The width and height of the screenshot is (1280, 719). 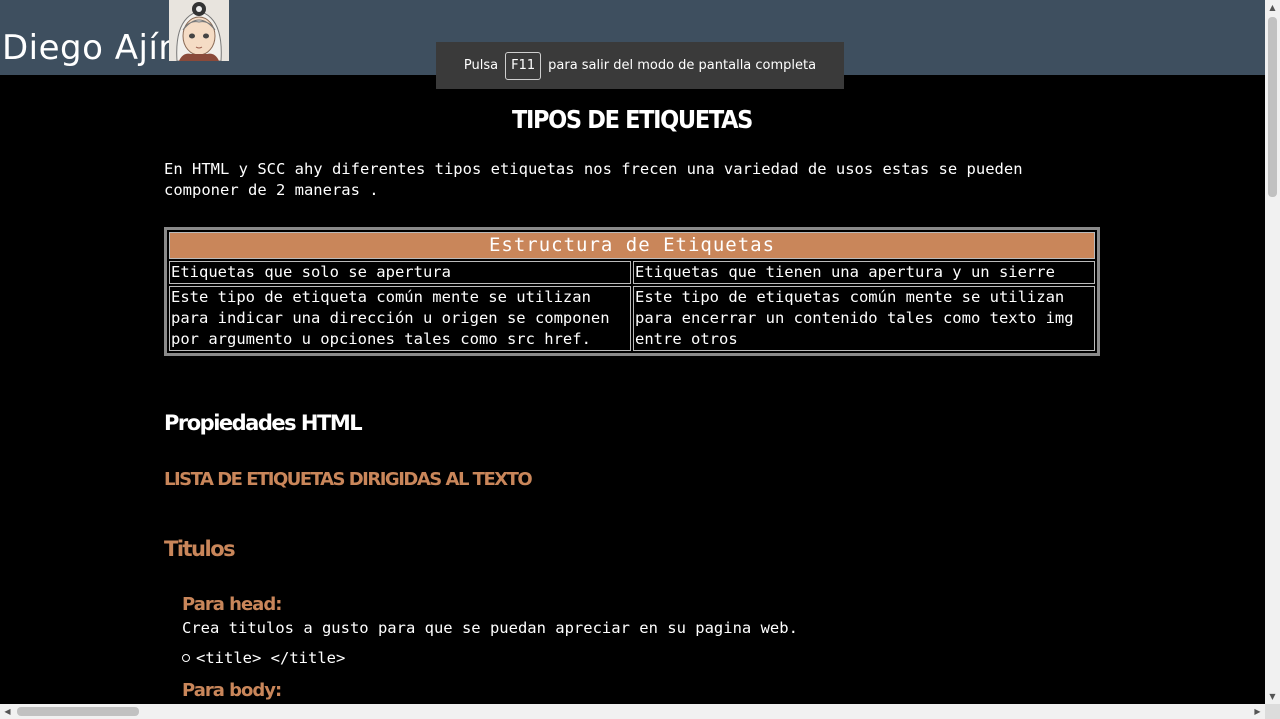 I want to click on para-head-heading: Para head:, so click(x=232, y=604).